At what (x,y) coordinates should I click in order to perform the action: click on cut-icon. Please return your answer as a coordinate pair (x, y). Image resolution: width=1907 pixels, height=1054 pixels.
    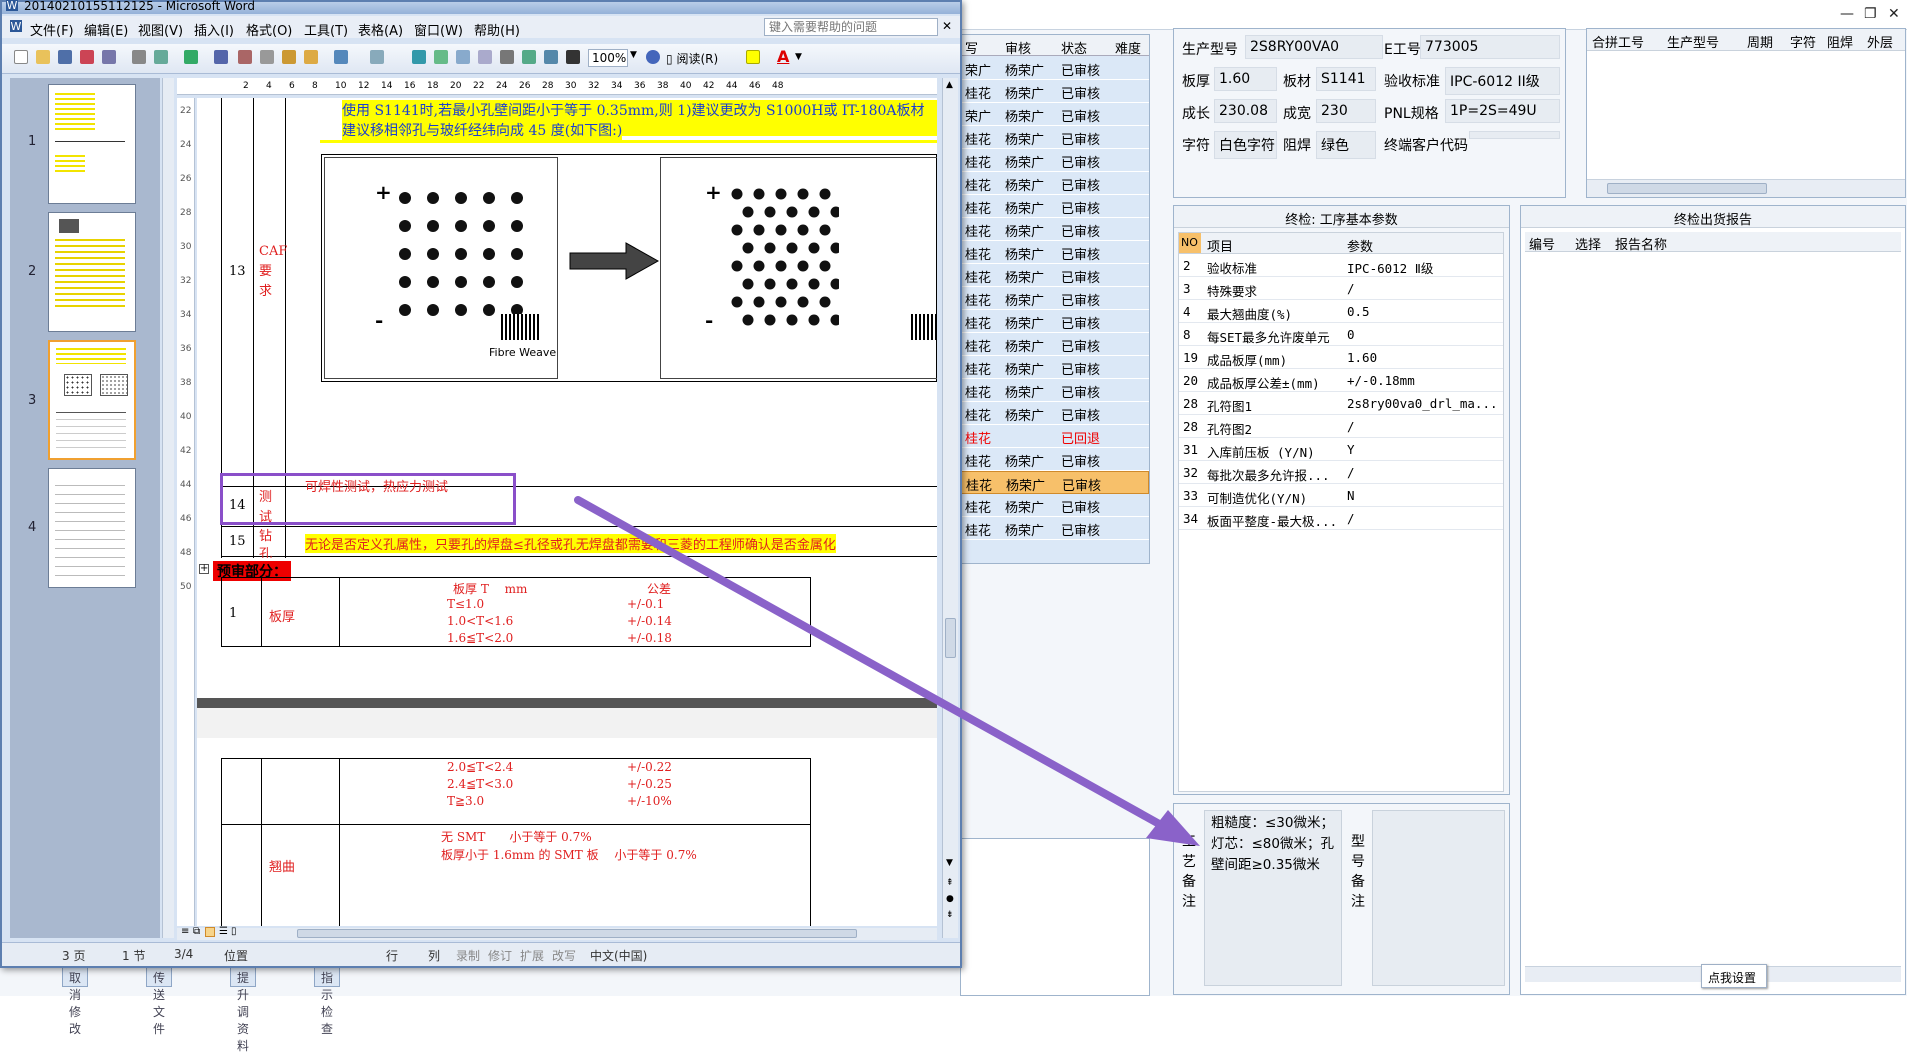
    Looking at the image, I should click on (245, 57).